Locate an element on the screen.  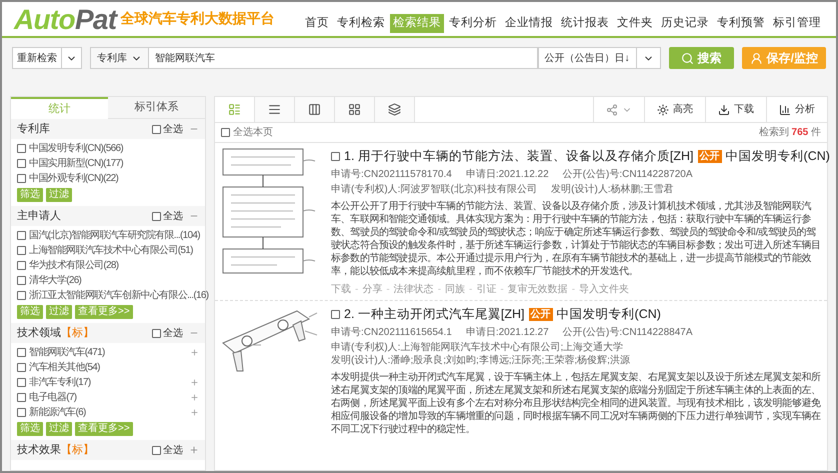
list-view-icon is located at coordinates (274, 109).